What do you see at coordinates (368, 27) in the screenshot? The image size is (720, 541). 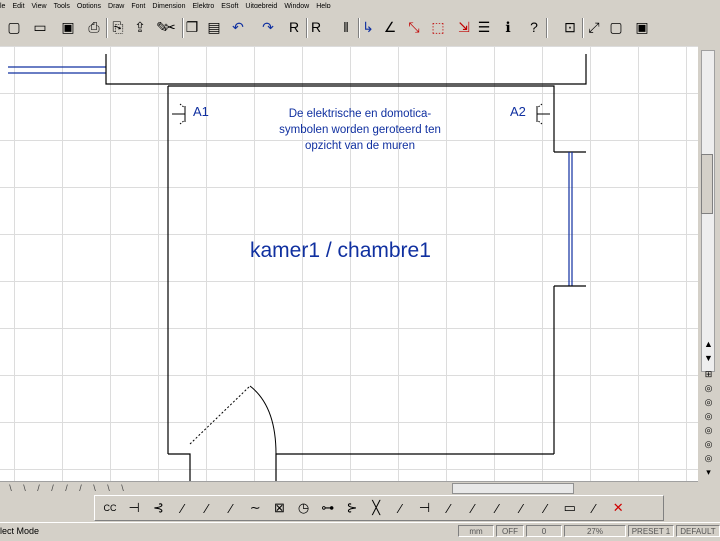 I see `route-icon: ↳` at bounding box center [368, 27].